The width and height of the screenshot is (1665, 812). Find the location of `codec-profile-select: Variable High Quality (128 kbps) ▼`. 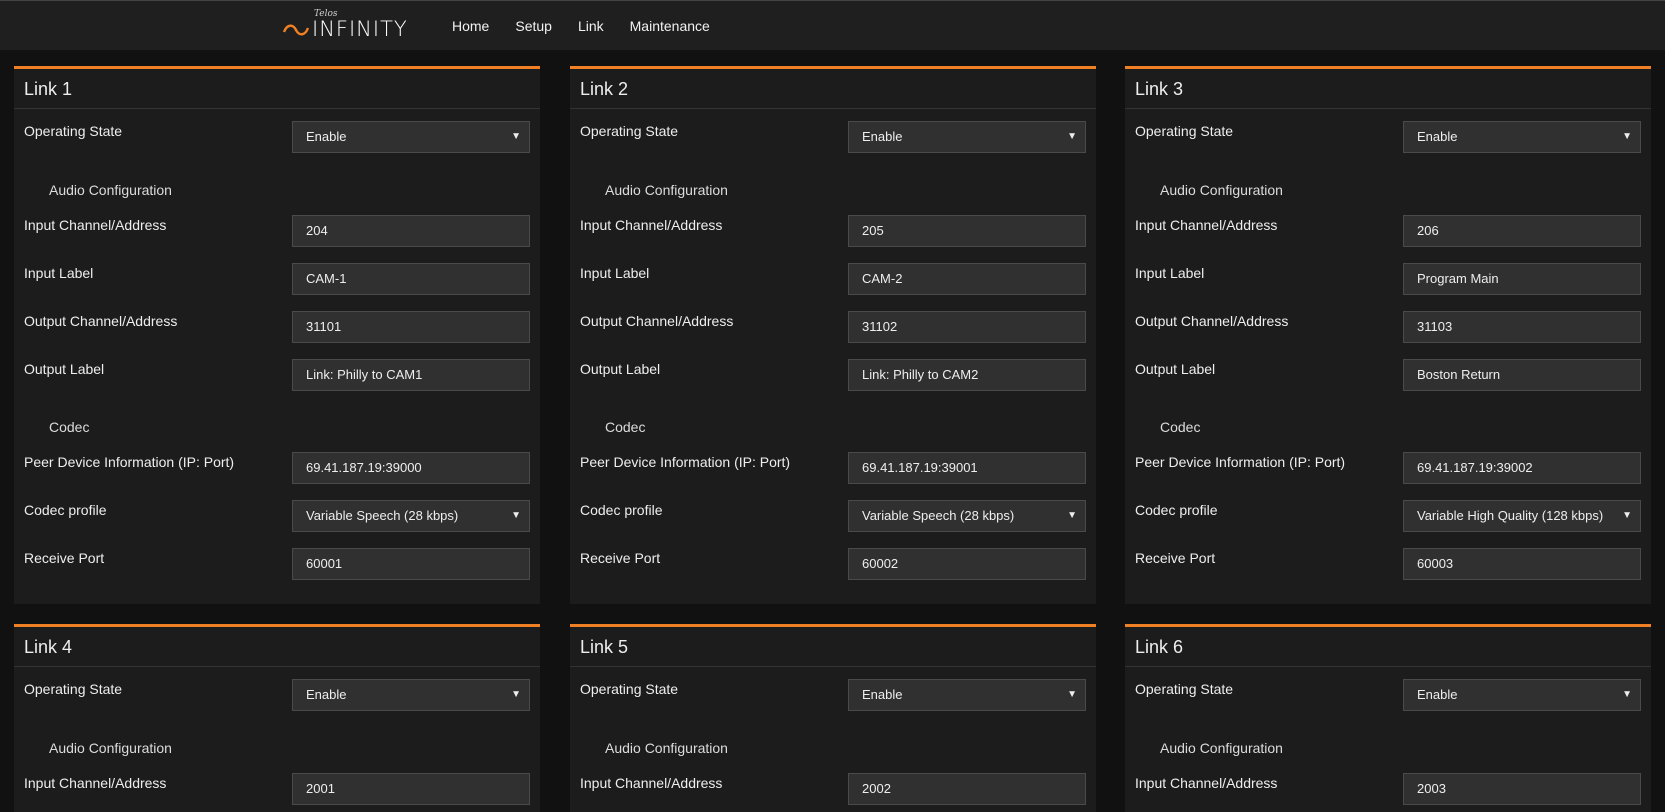

codec-profile-select: Variable High Quality (128 kbps) ▼ is located at coordinates (1522, 516).